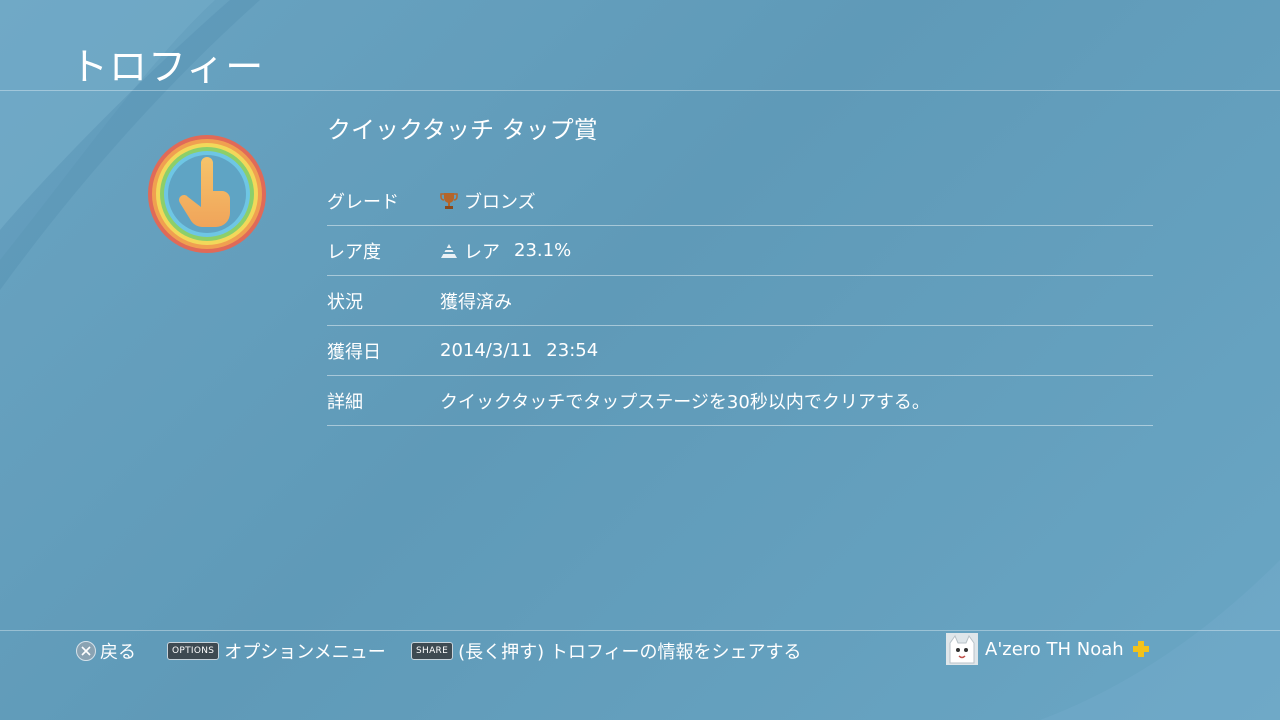 Image resolution: width=1280 pixels, height=720 pixels. I want to click on rarity-pyramid-icon, so click(449, 250).